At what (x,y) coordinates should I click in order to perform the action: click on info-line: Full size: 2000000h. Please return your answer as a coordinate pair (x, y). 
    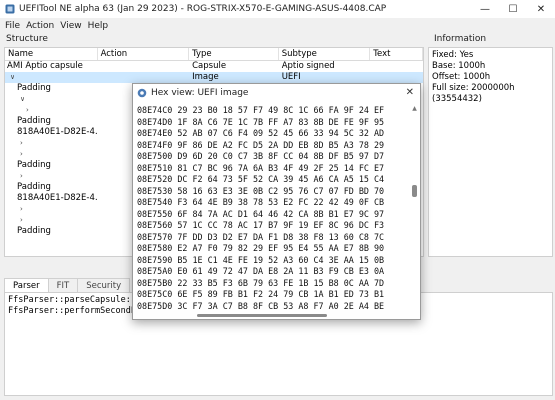
    Looking at the image, I should click on (473, 88).